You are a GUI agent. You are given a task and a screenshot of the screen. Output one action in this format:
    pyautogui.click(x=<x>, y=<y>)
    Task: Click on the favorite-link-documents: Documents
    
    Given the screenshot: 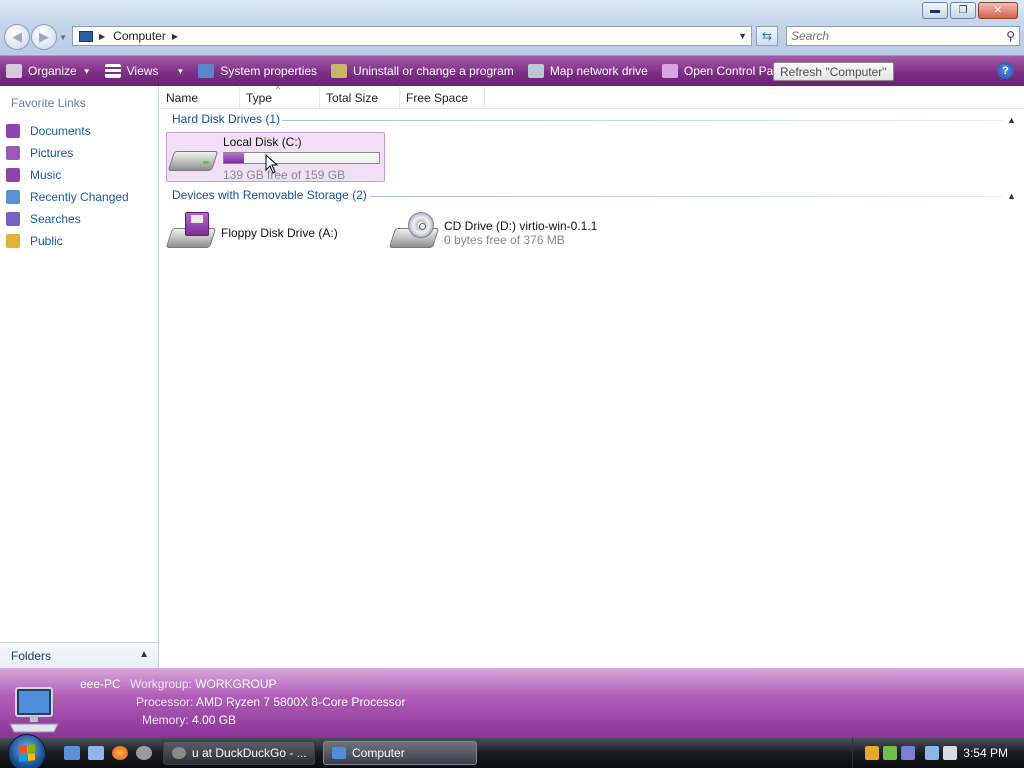 What is the action you would take?
    pyautogui.click(x=67, y=131)
    